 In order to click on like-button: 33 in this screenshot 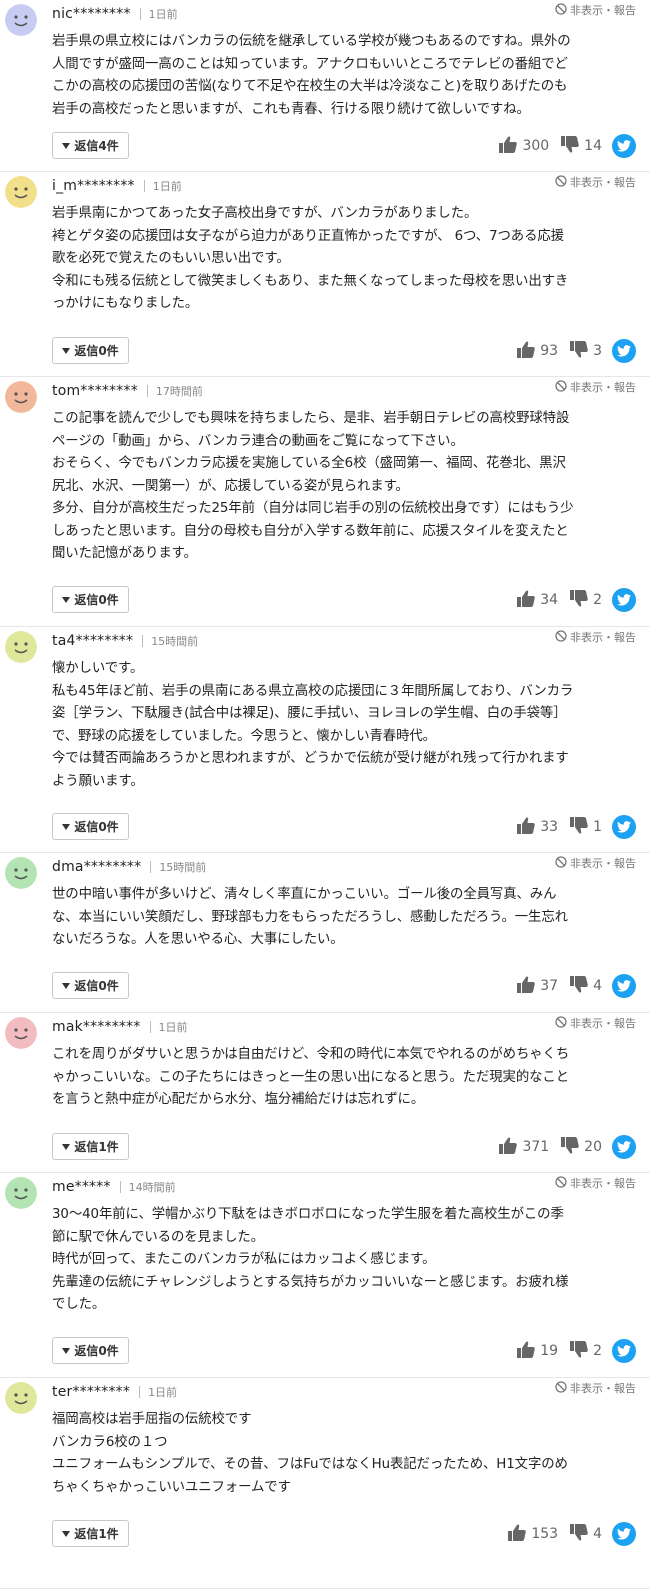, I will do `click(537, 827)`.